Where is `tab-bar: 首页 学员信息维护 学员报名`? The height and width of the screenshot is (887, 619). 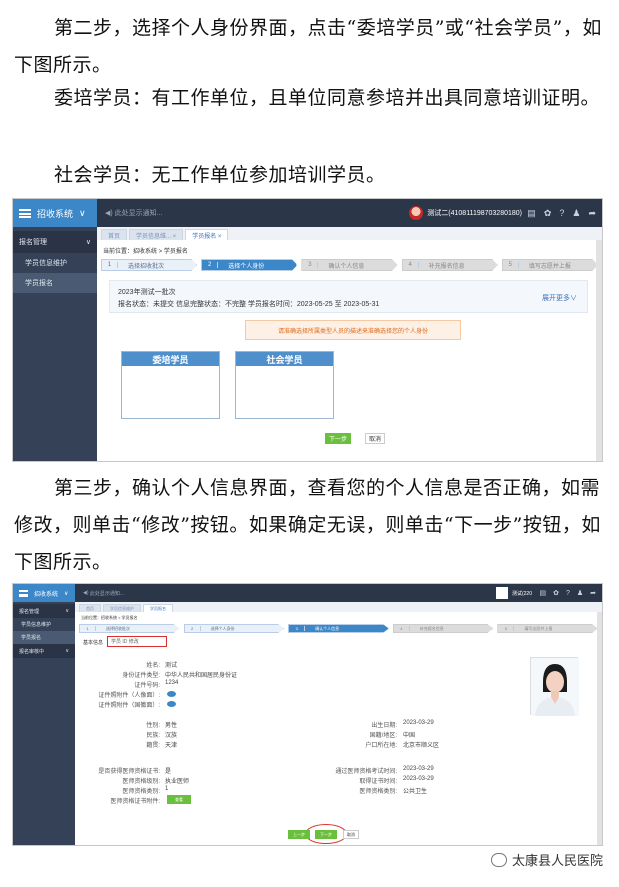 tab-bar: 首页 学员信息维护 学员报名 is located at coordinates (338, 607).